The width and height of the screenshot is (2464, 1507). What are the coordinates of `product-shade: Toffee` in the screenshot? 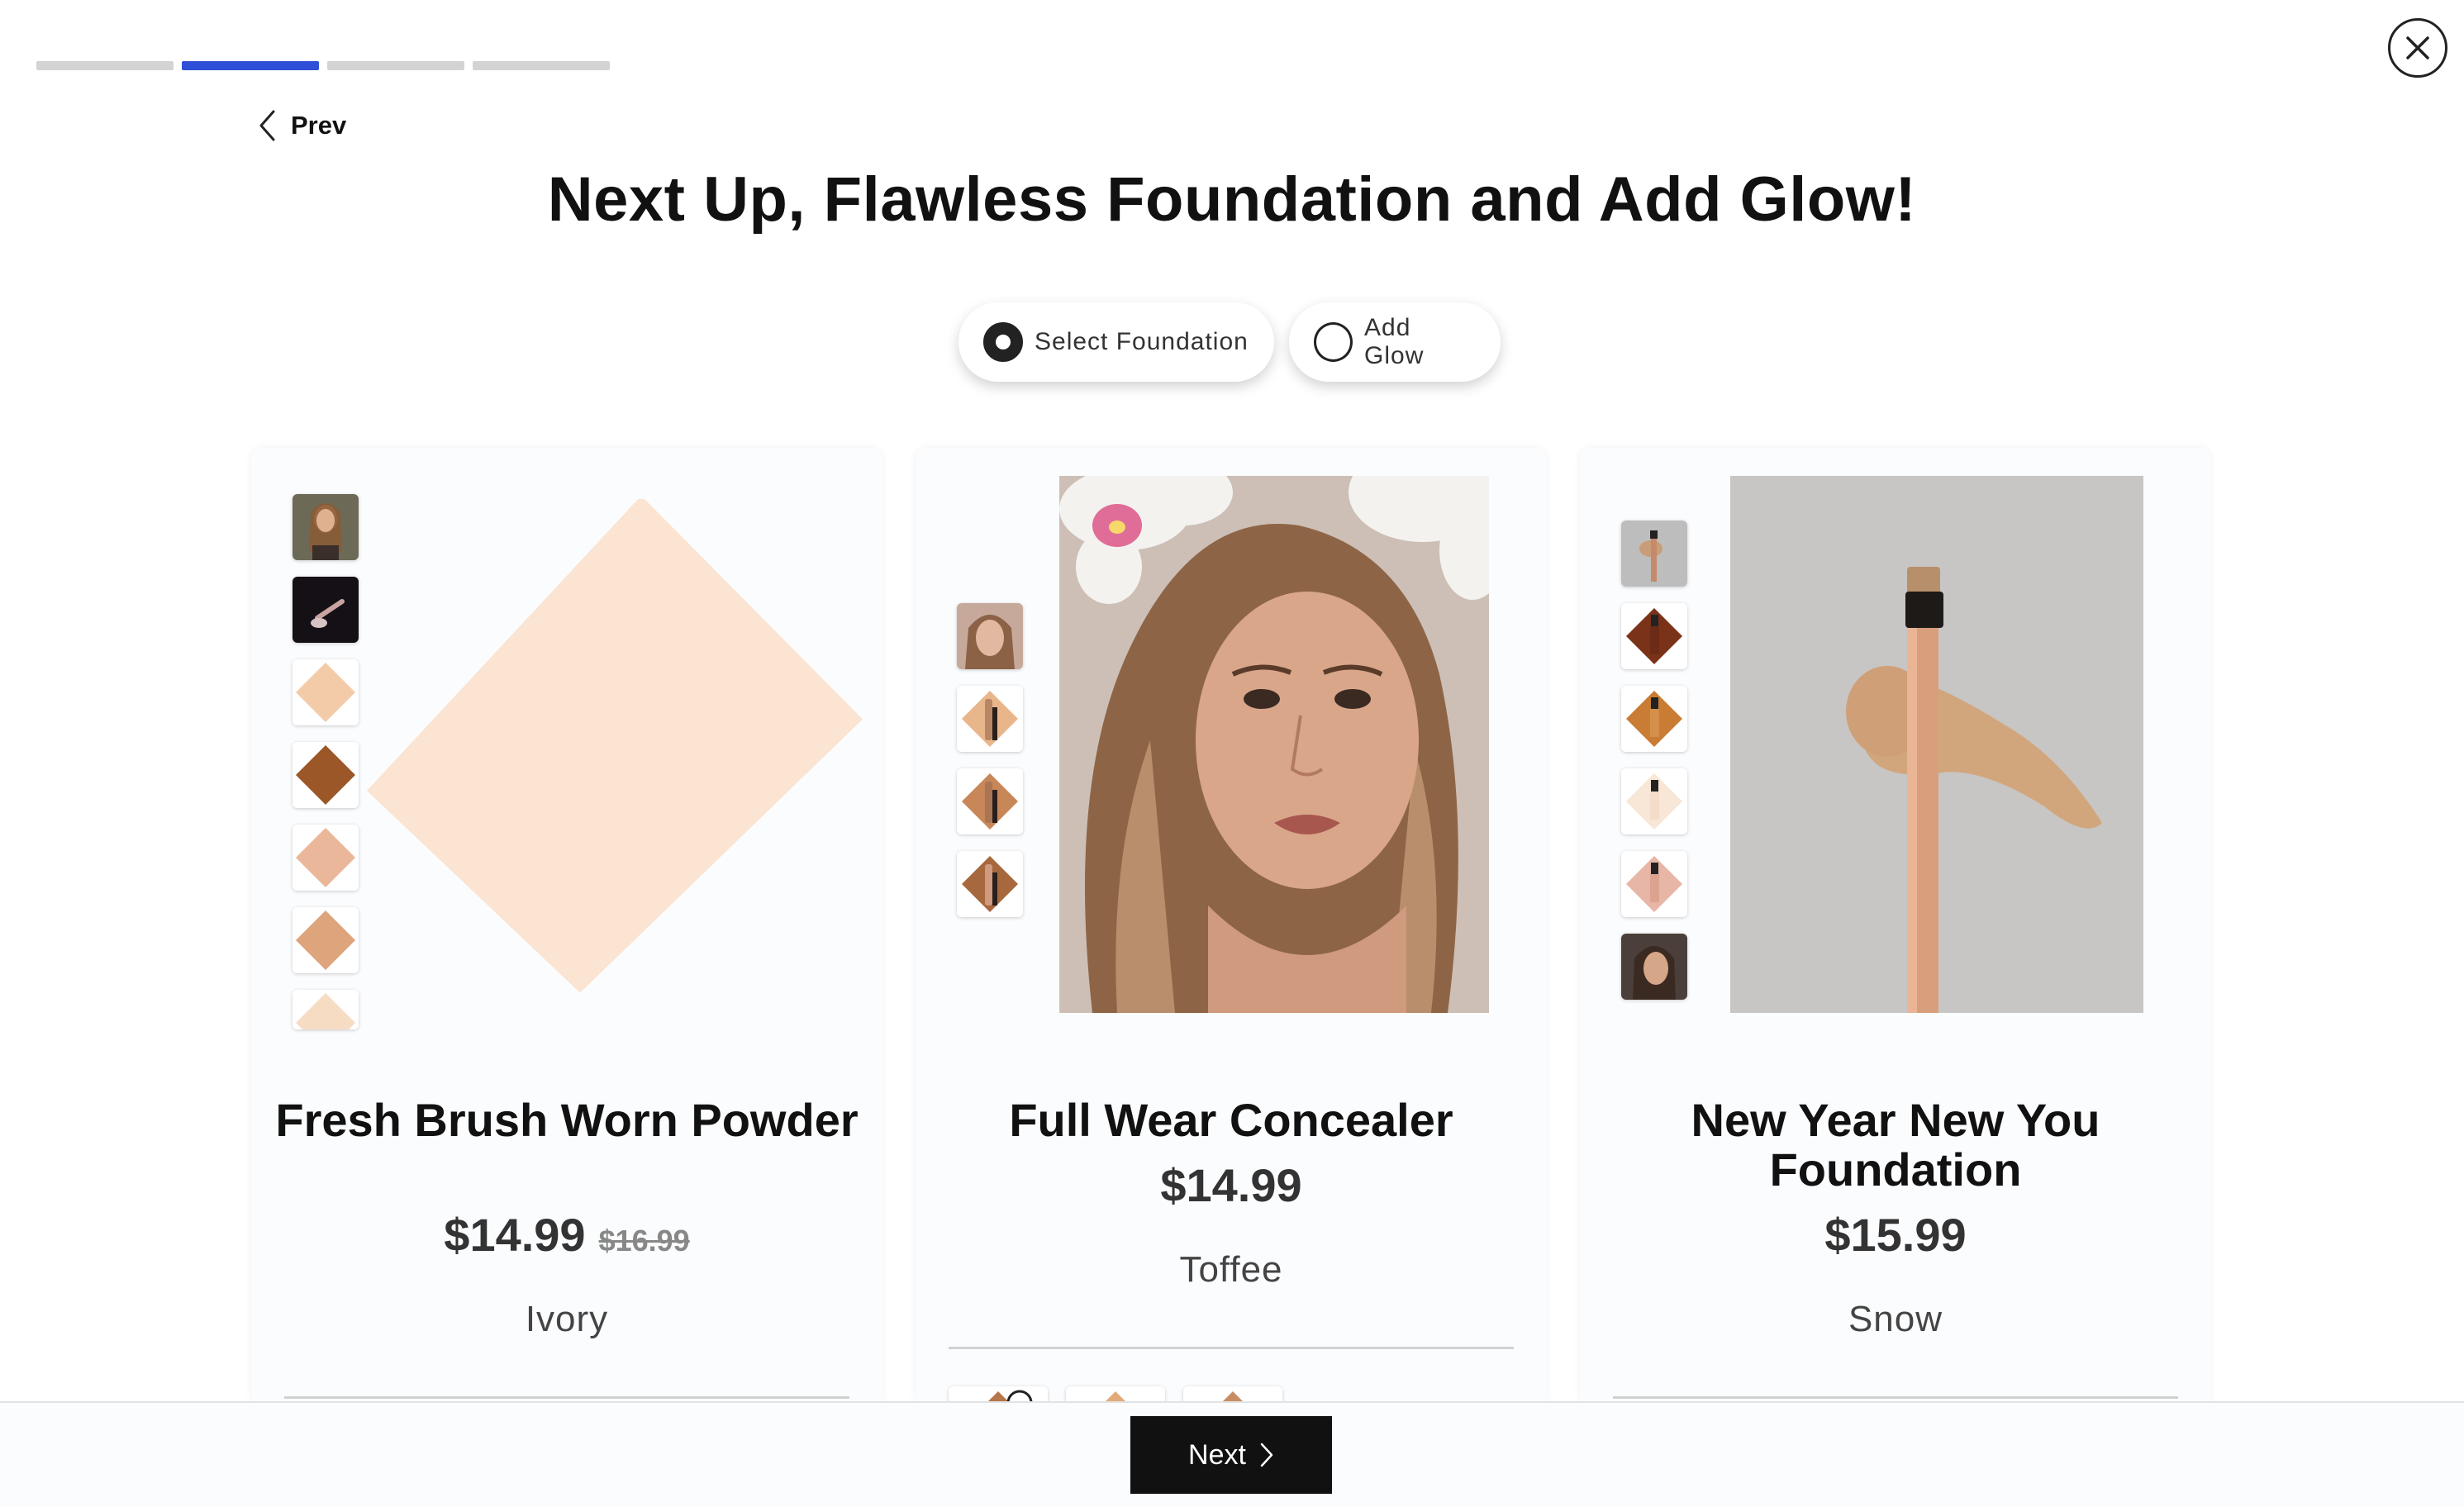 It's located at (1231, 1269).